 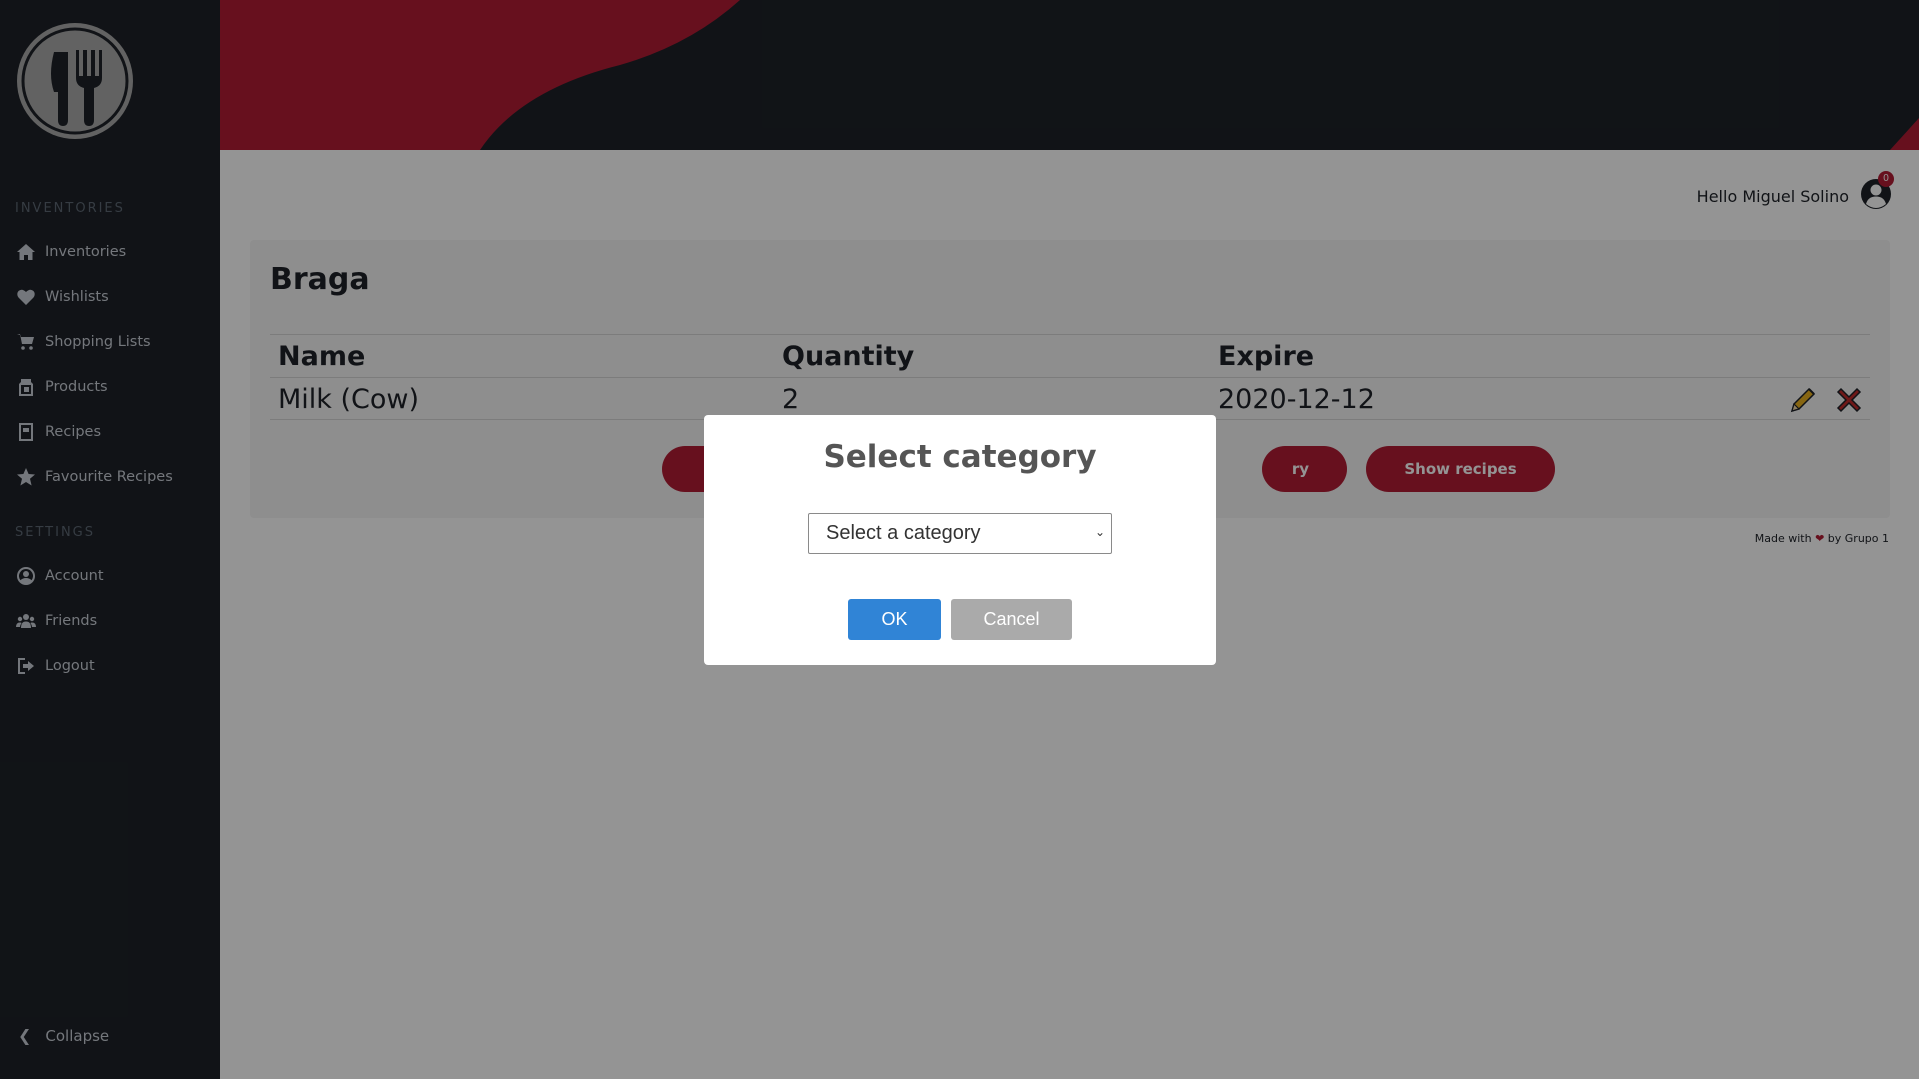 I want to click on ok-button: OK, so click(x=894, y=619).